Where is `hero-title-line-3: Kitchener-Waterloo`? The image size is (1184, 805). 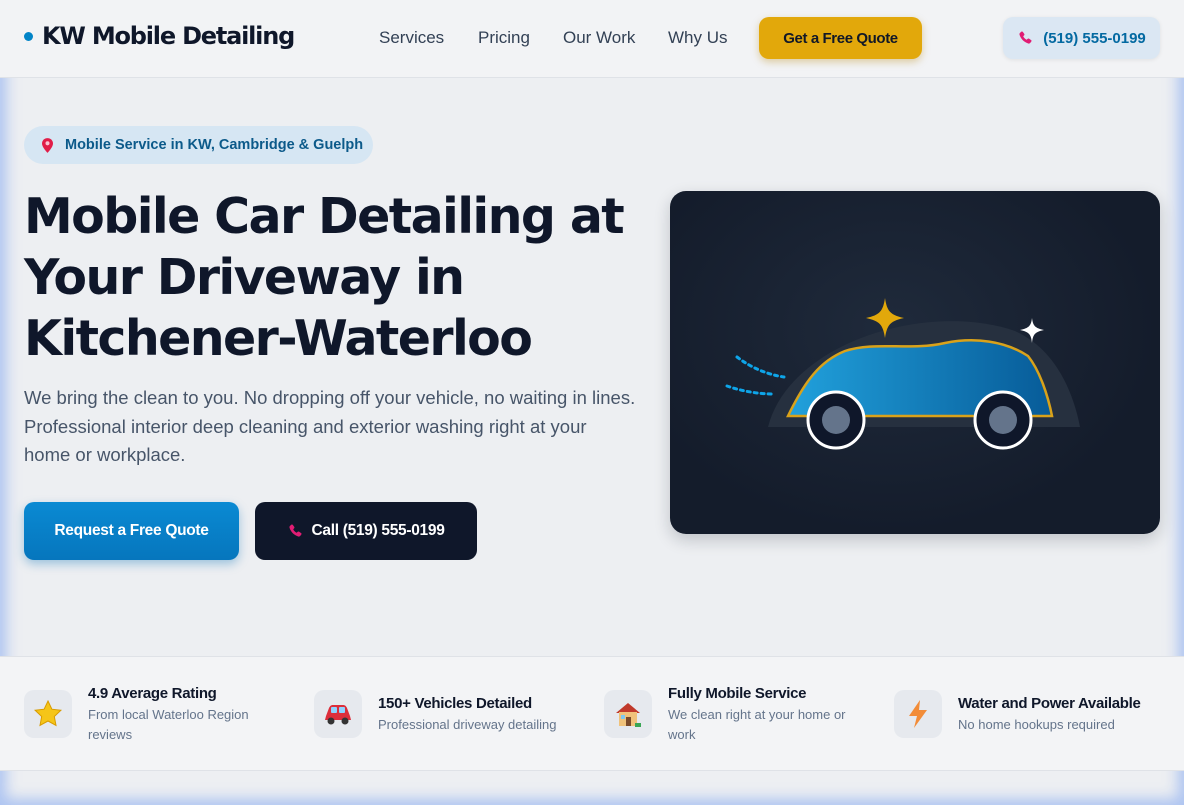
hero-title-line-3: Kitchener-Waterloo is located at coordinates (278, 338).